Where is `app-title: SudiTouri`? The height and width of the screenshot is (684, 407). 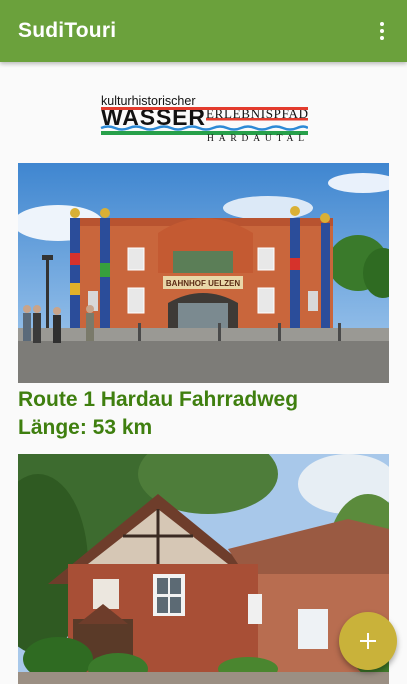 app-title: SudiTouri is located at coordinates (67, 30).